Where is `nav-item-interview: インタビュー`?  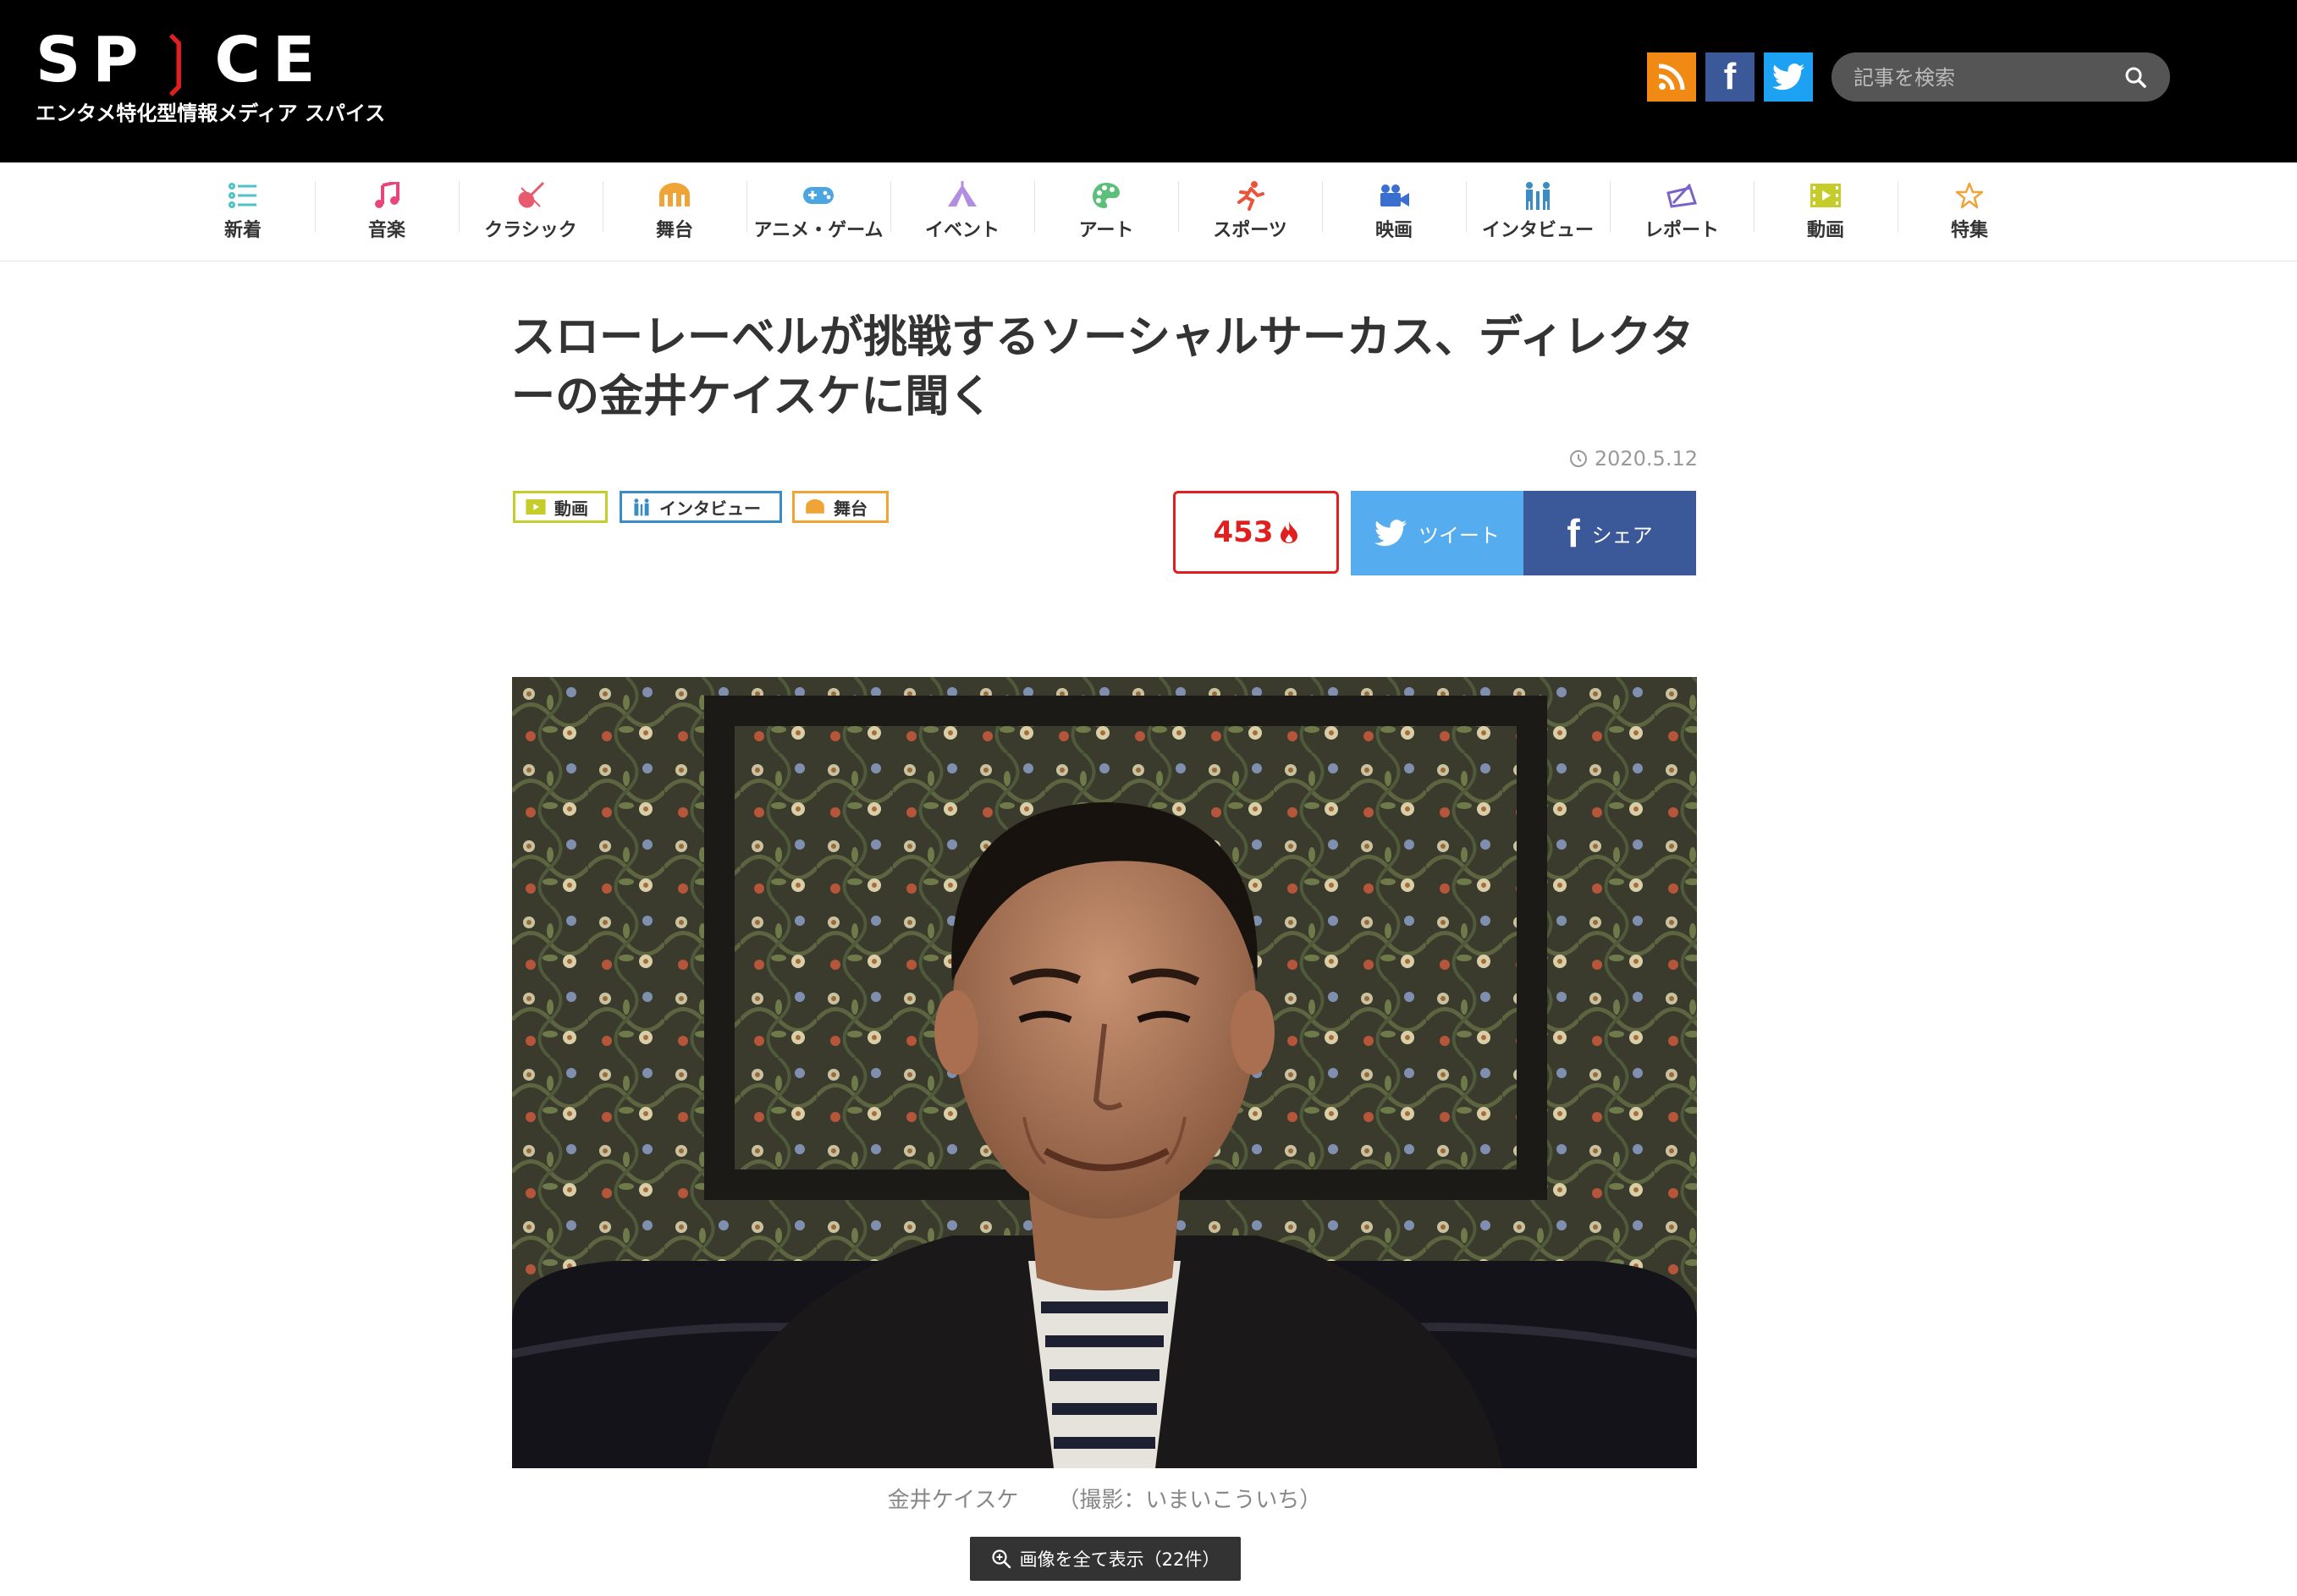 nav-item-interview: インタビュー is located at coordinates (1538, 211).